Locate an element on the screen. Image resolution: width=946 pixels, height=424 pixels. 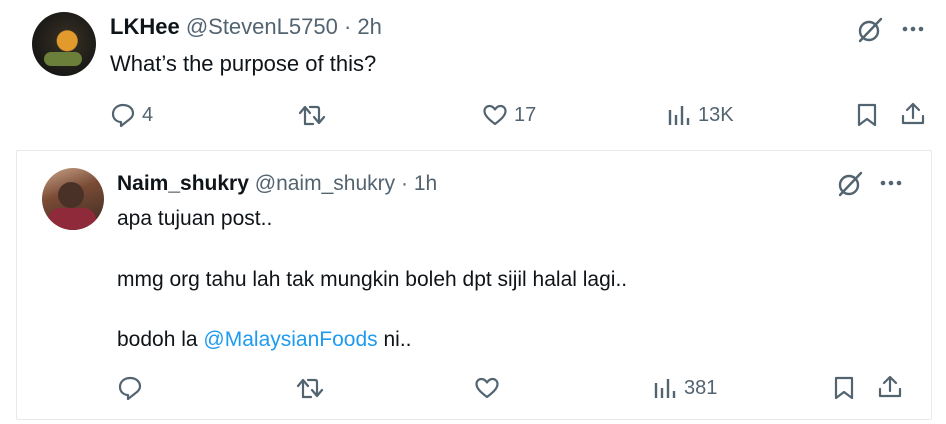
reply-text-line-3: bodoh la @MalaysianFoods ni.. is located at coordinates (264, 340).